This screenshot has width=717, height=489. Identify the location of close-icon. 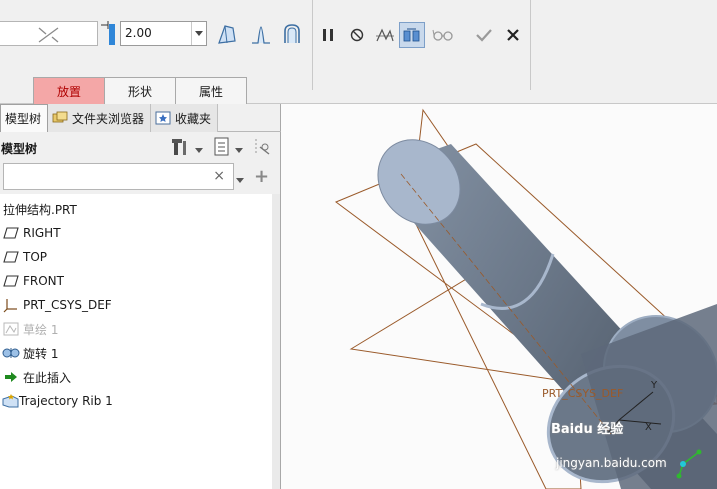
(513, 35).